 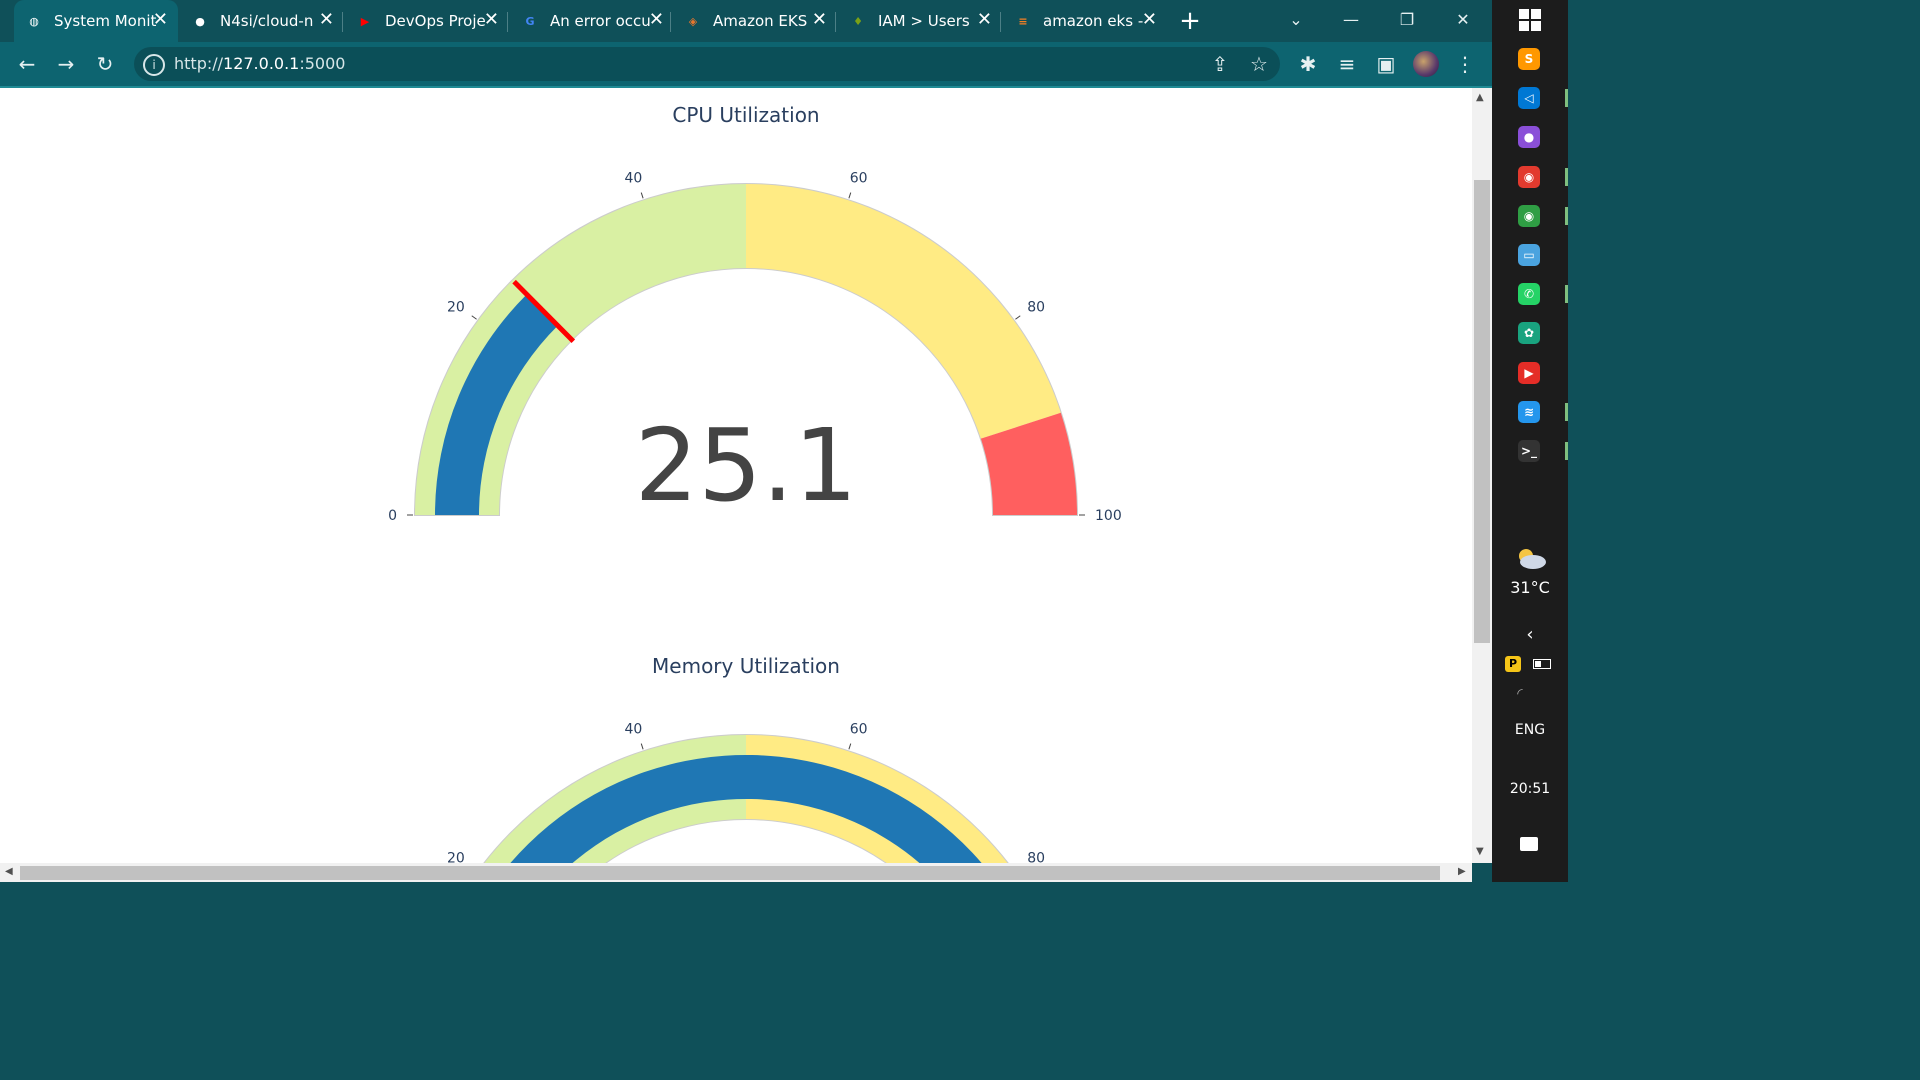 I want to click on extensions-icon: ✱, so click(x=1308, y=64).